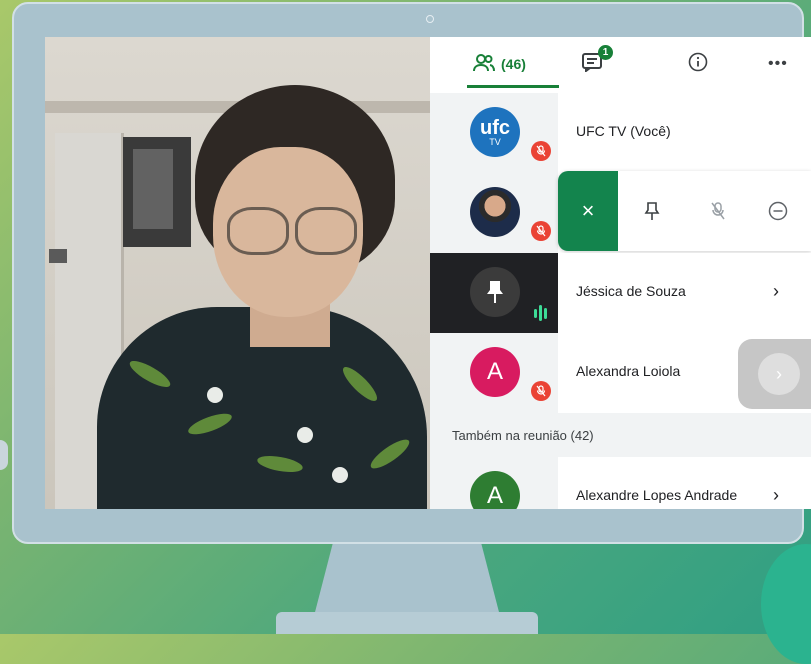  Describe the element at coordinates (778, 64) in the screenshot. I see `more-options-button: •••` at that location.